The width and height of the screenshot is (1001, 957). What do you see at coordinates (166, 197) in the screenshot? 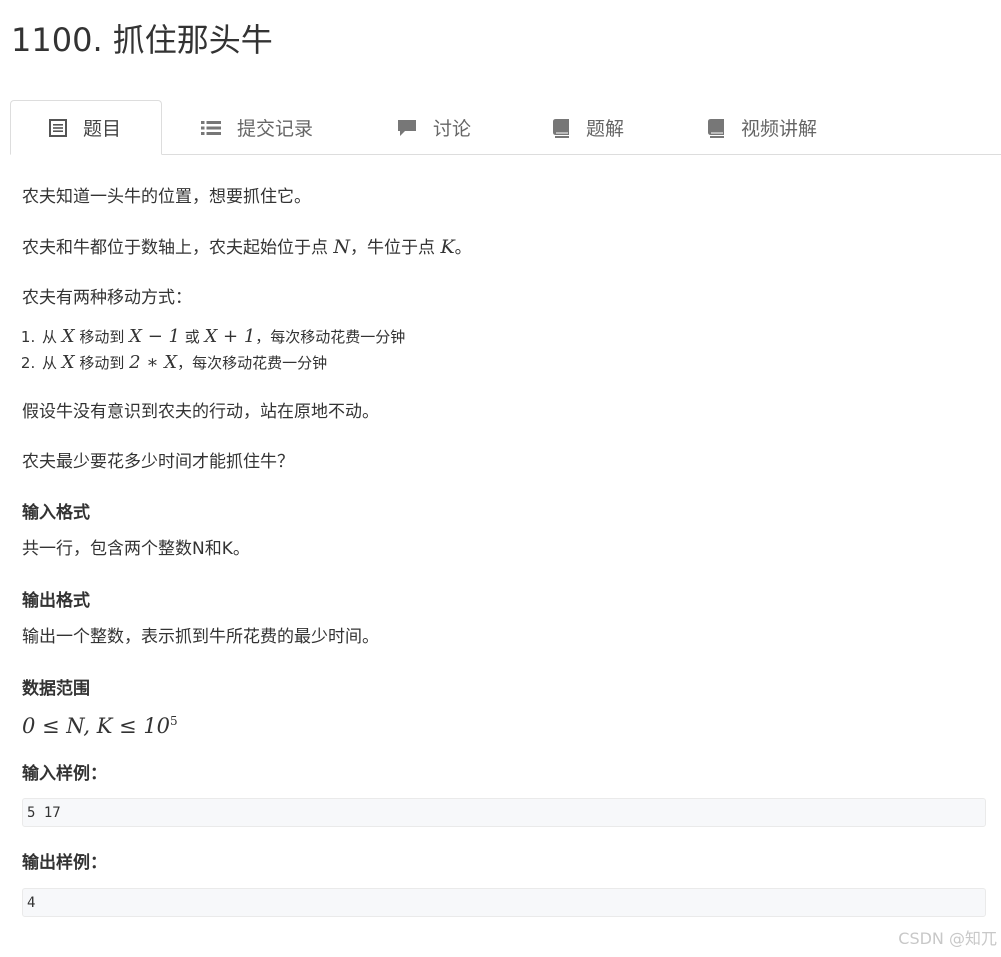
I see `description-paragraph: 农夫知道一头牛的位置，想要抓住它。` at bounding box center [166, 197].